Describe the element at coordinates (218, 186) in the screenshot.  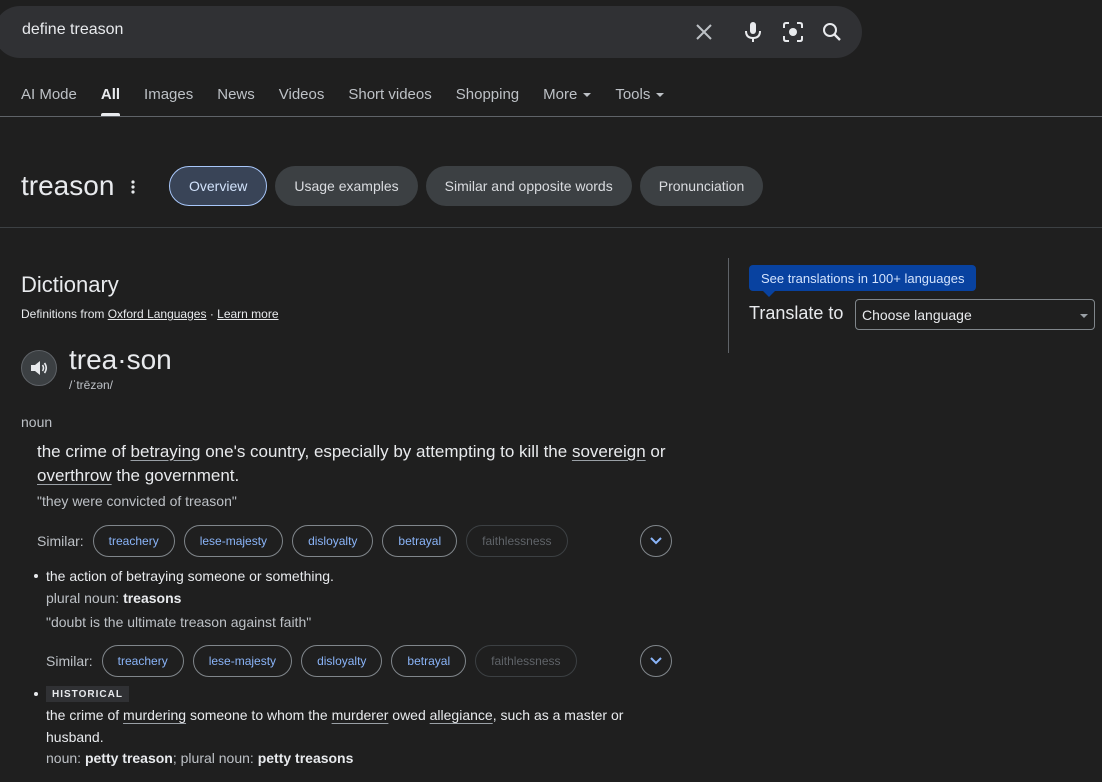
I see `chip-overview: Overview` at that location.